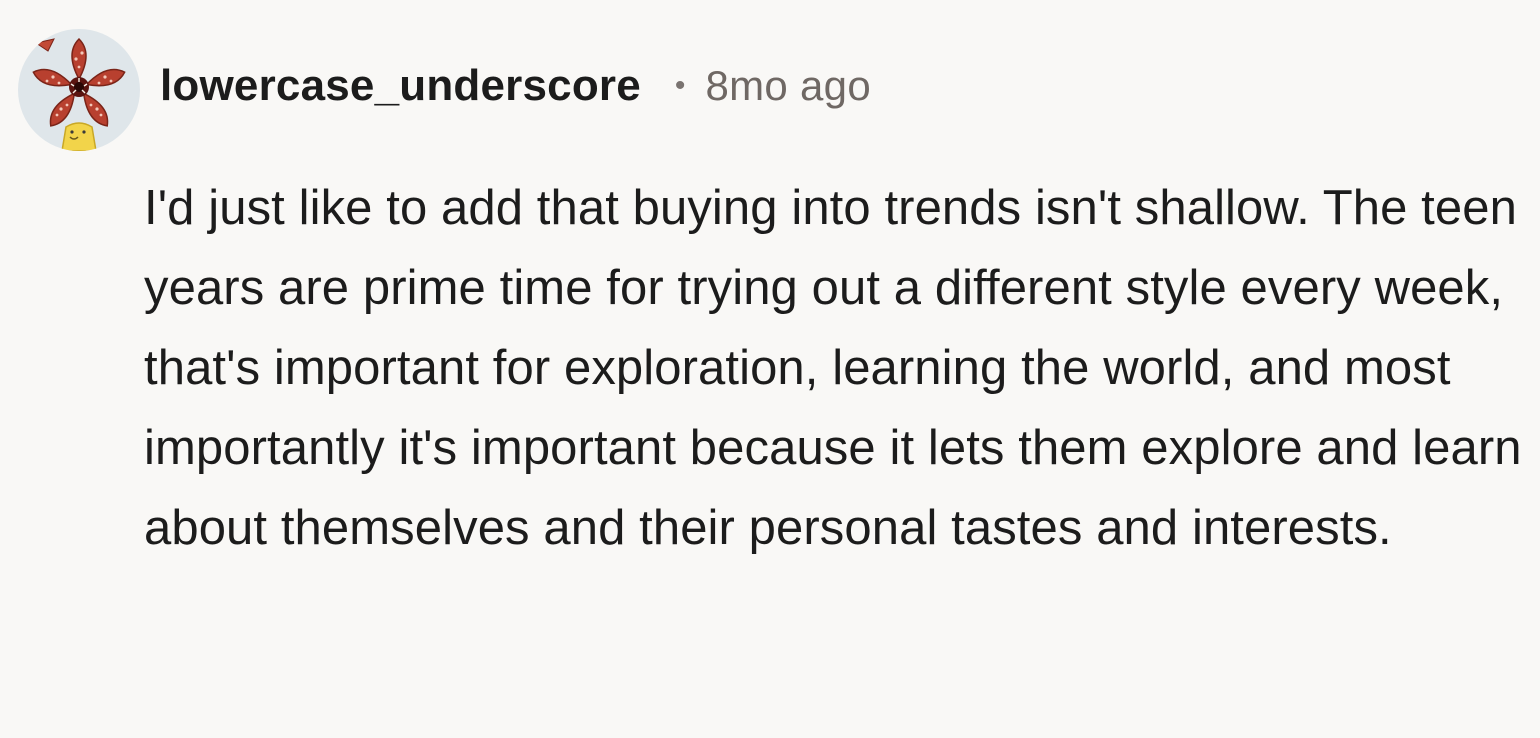 This screenshot has width=1540, height=738. Describe the element at coordinates (788, 86) in the screenshot. I see `timestamp: 8mo ago` at that location.